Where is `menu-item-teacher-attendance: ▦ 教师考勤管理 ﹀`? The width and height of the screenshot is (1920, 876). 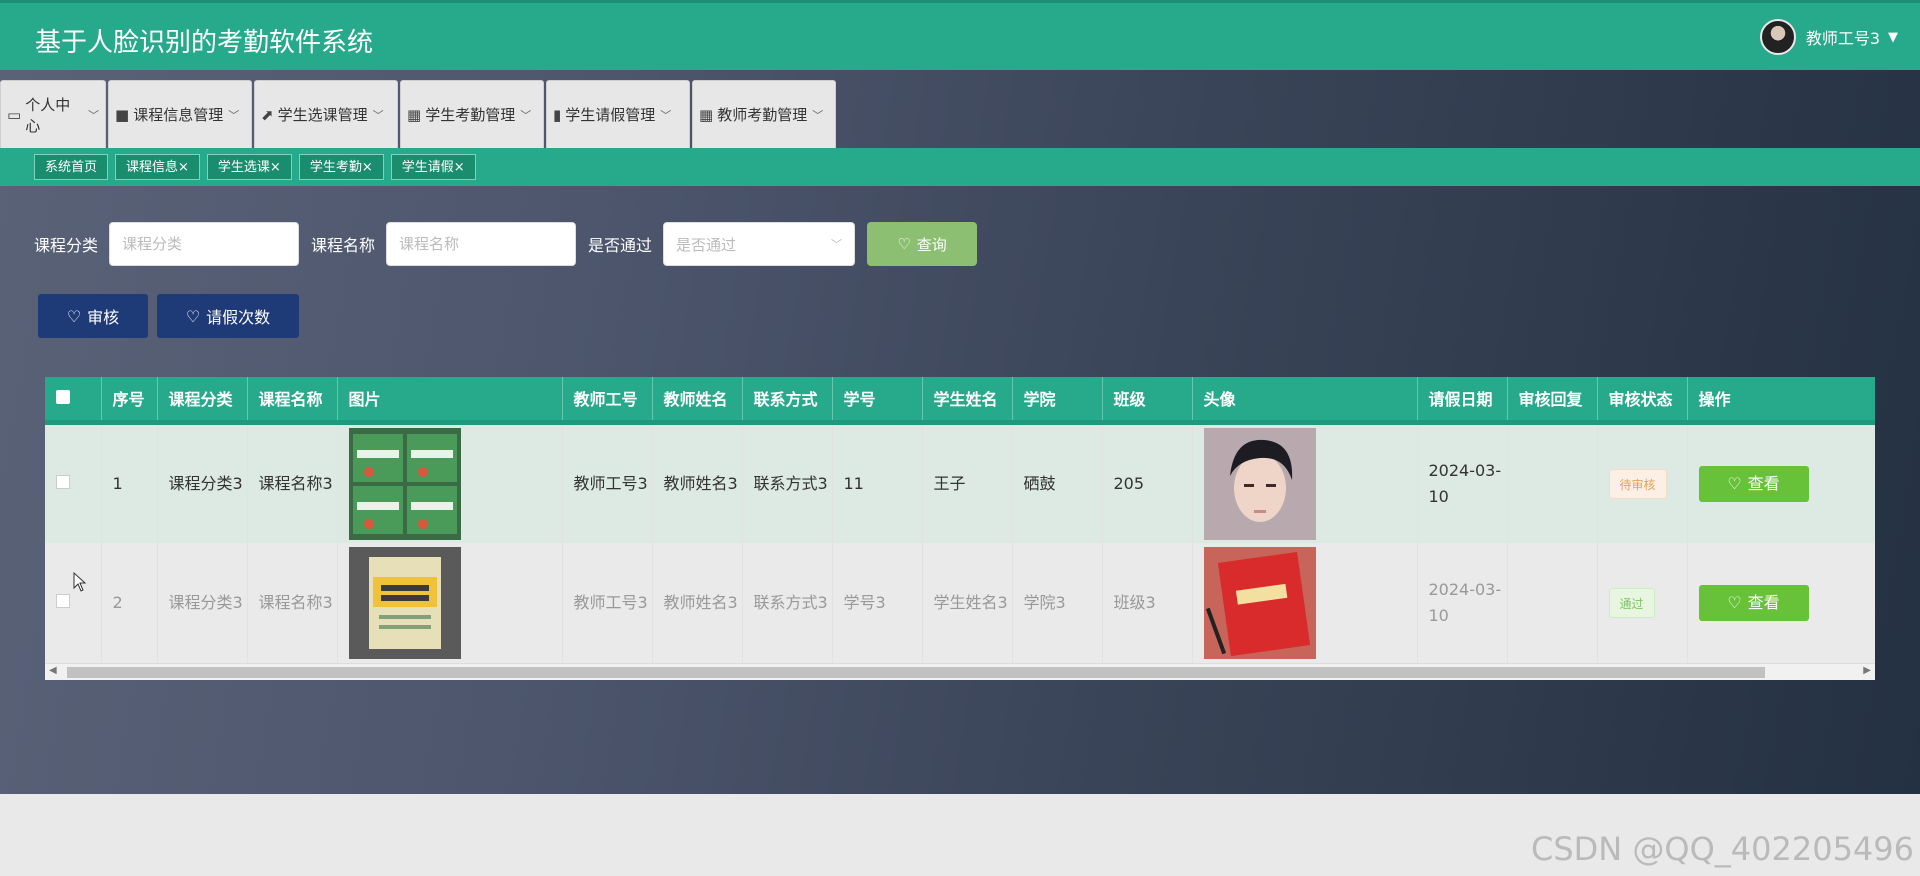 menu-item-teacher-attendance: ▦ 教师考勤管理 ﹀ is located at coordinates (764, 114).